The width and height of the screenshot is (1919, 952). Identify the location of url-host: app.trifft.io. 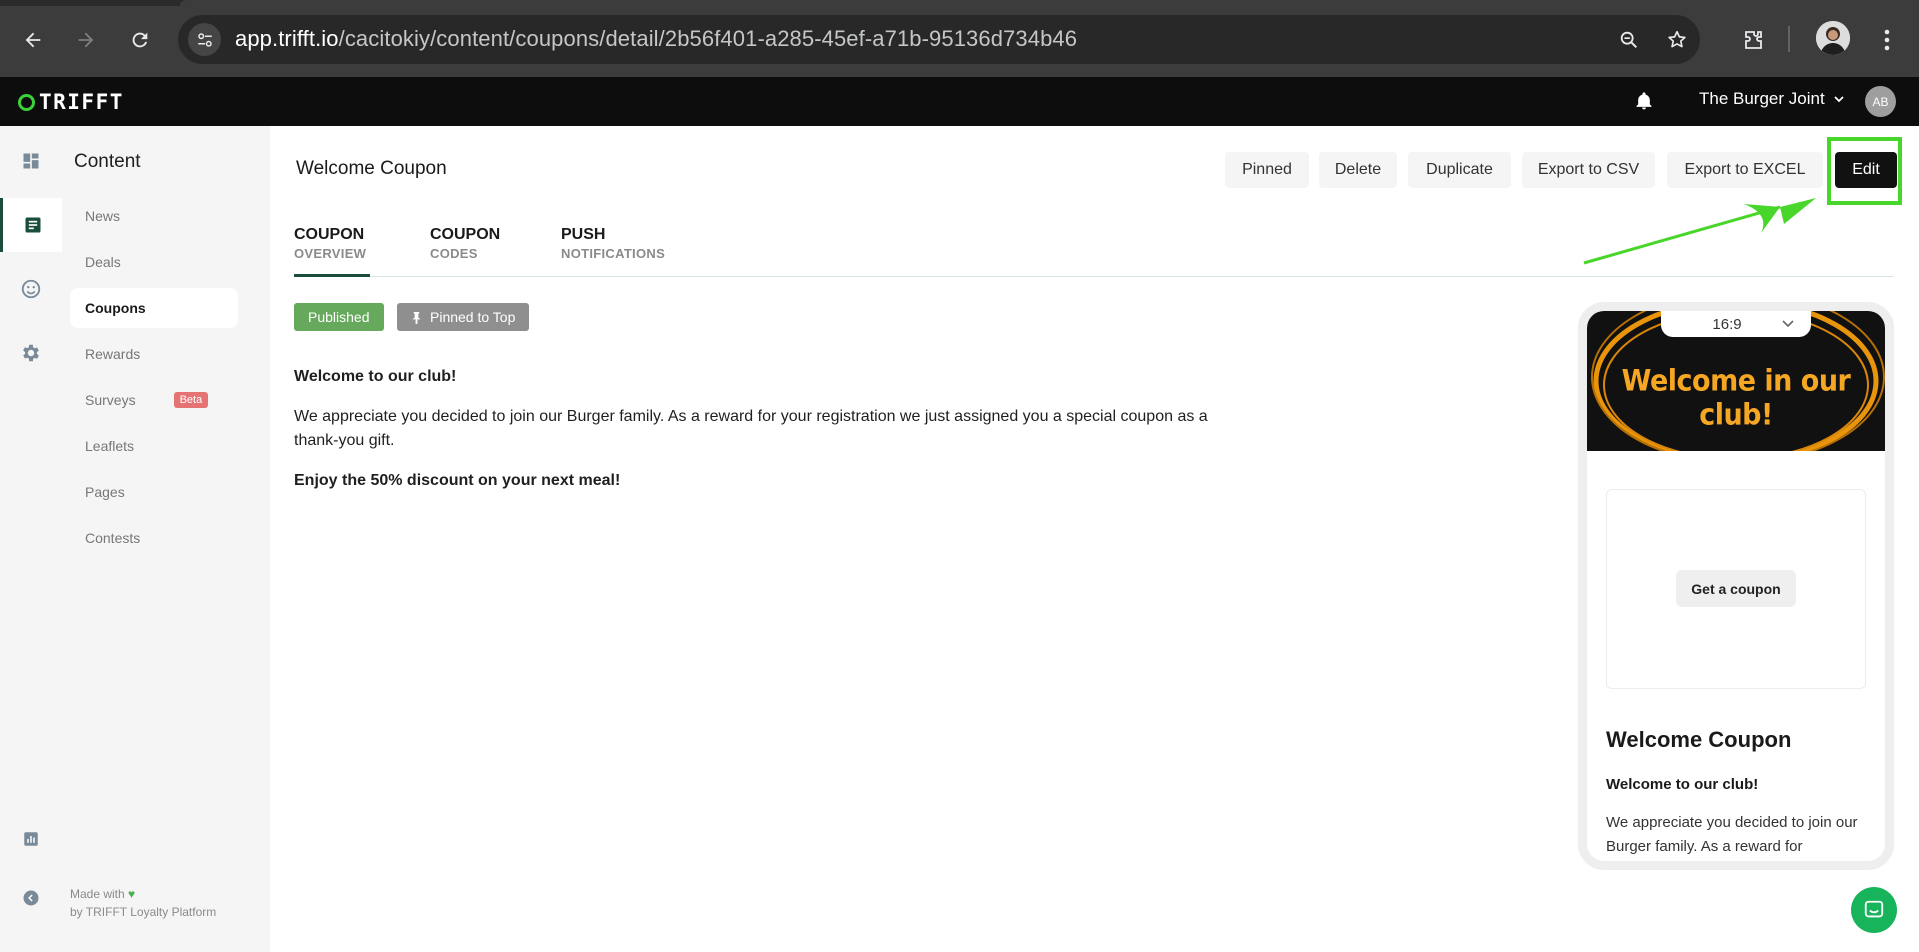
(287, 38).